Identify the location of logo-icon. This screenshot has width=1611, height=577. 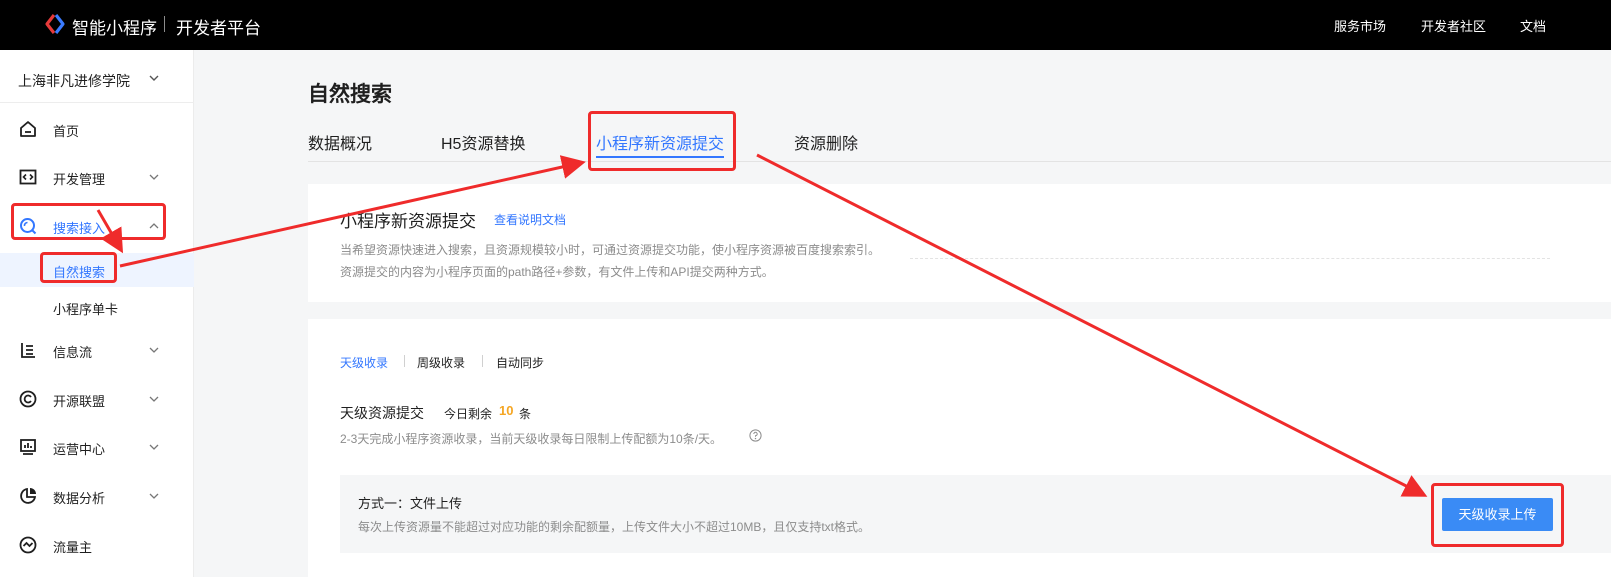
(55, 24).